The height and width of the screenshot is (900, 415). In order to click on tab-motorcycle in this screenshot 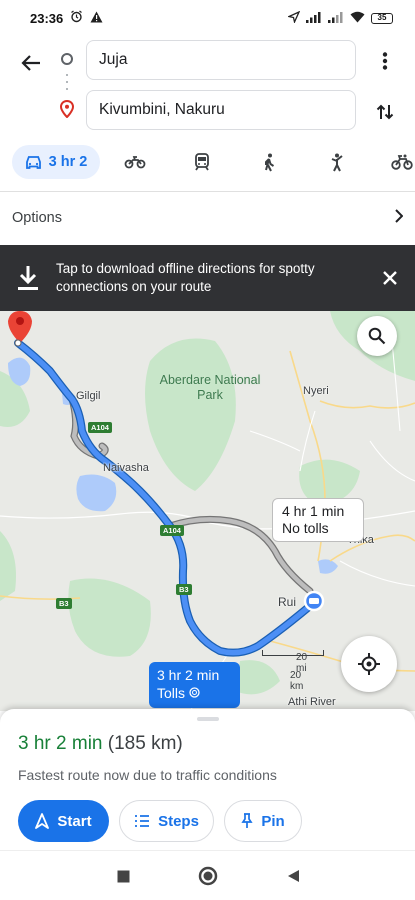, I will do `click(135, 162)`.